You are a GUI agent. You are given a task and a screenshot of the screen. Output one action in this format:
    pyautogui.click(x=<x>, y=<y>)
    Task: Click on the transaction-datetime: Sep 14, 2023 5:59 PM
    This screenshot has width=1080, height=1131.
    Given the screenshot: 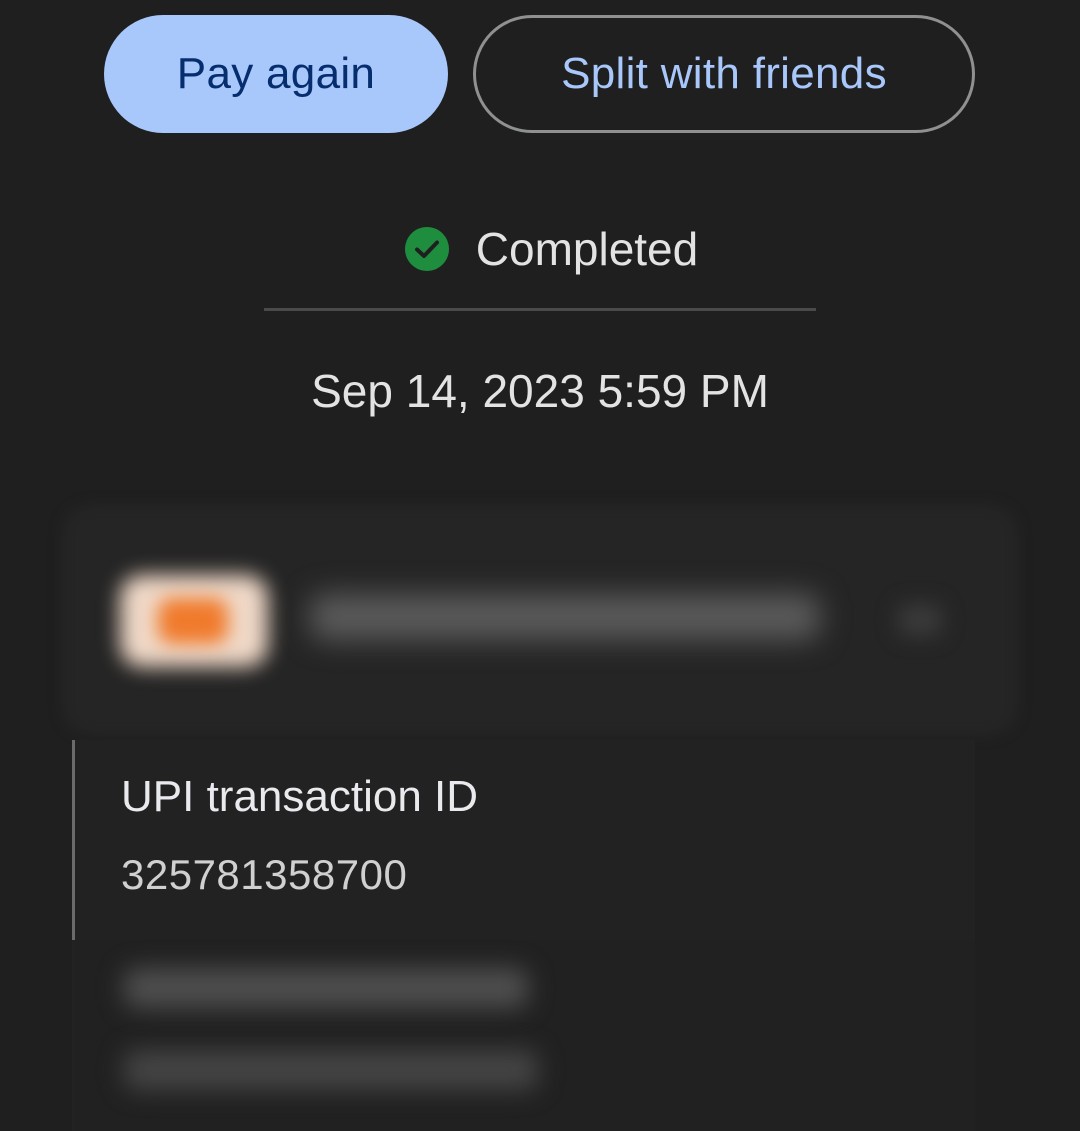 What is the action you would take?
    pyautogui.click(x=540, y=391)
    